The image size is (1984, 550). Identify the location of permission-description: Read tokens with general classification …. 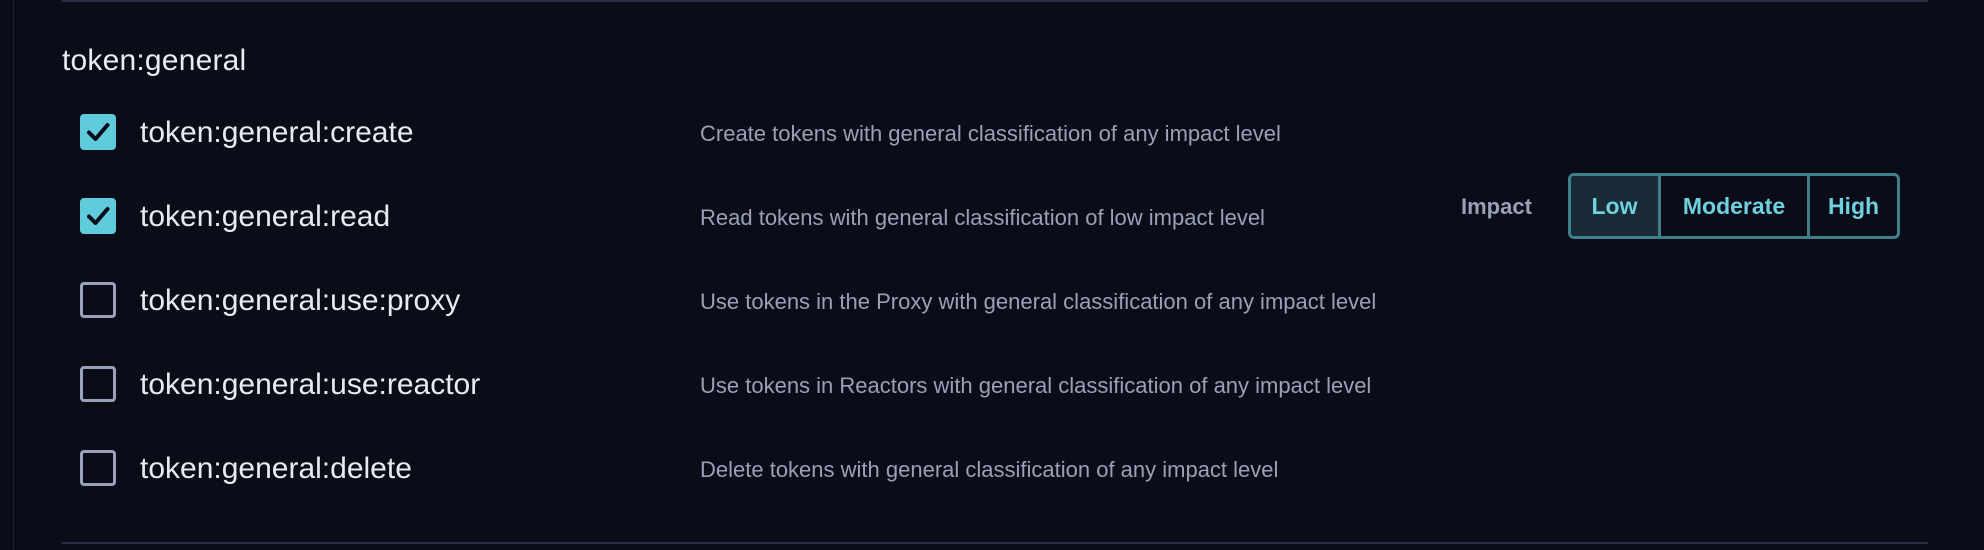
(982, 217).